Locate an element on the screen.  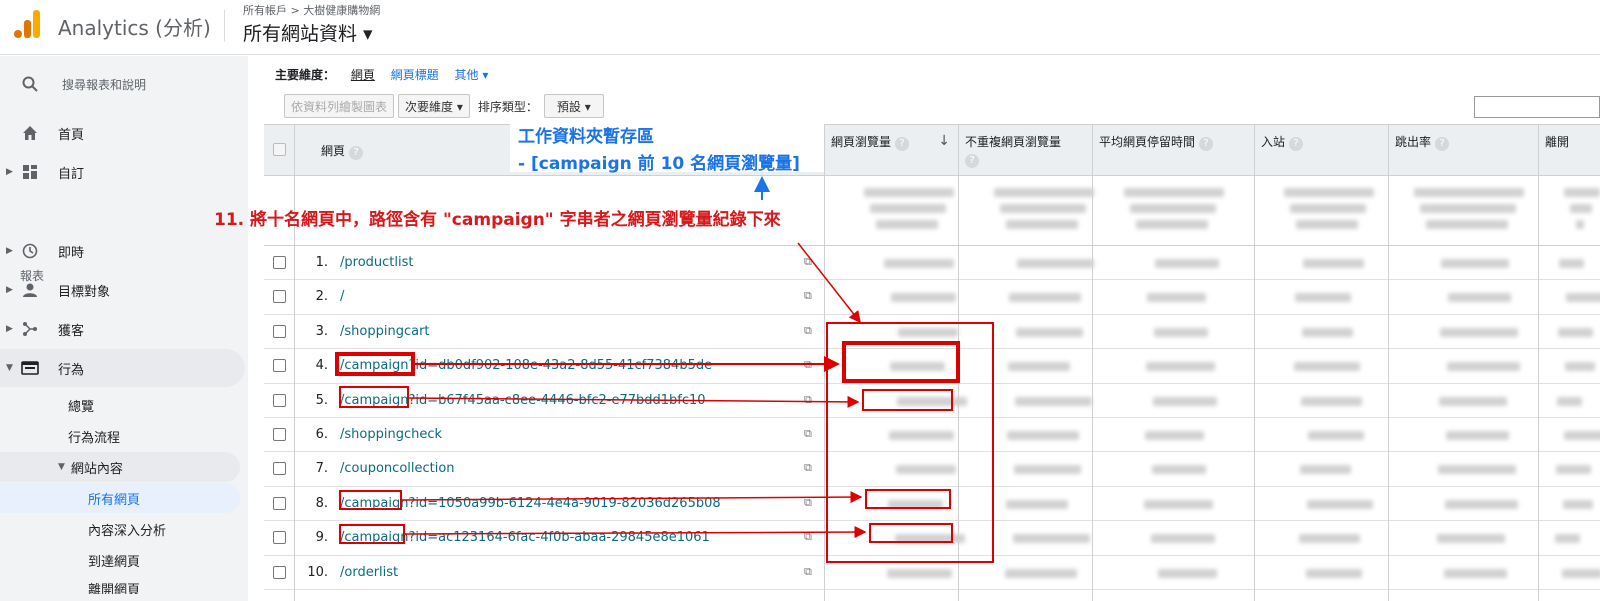
plot-rows-button: 依資料列繪製圖表 is located at coordinates (339, 106).